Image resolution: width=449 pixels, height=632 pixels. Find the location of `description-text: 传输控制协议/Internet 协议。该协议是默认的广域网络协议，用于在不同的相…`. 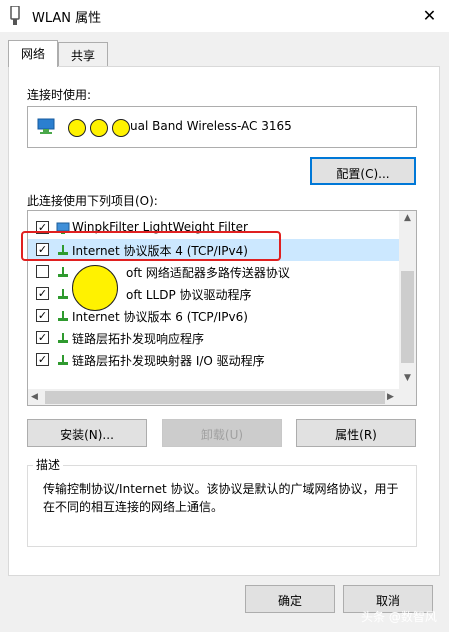

description-text: 传输控制协议/Internet 协议。该协议是默认的广域网络协议，用于在不同的相… is located at coordinates (221, 498).